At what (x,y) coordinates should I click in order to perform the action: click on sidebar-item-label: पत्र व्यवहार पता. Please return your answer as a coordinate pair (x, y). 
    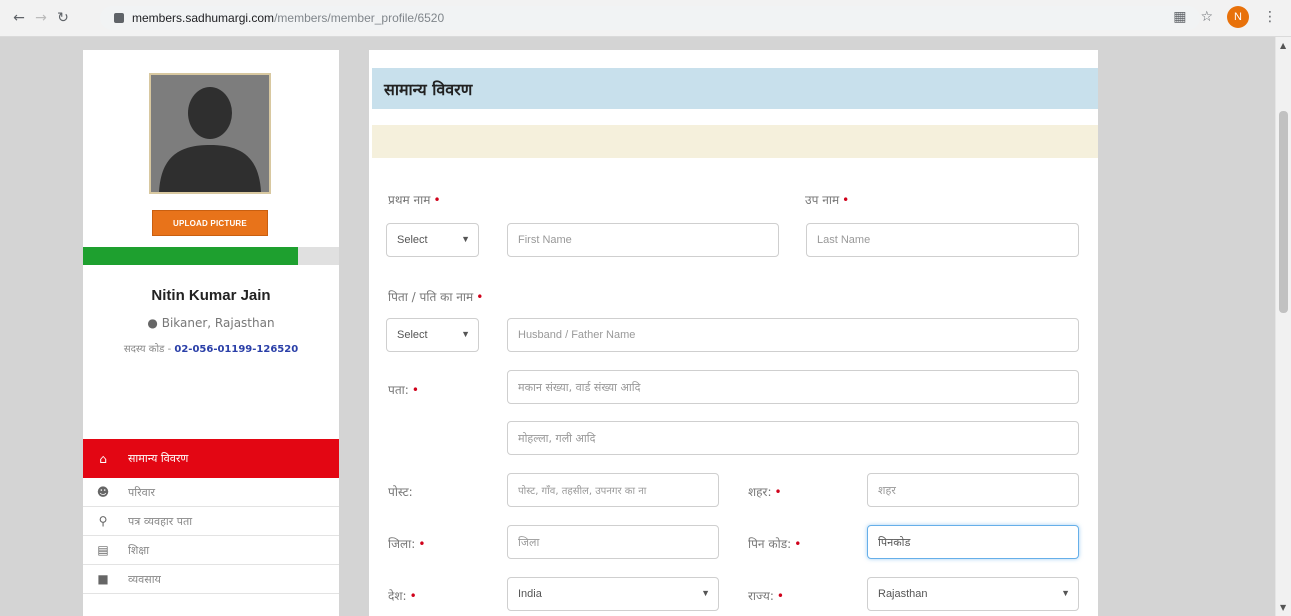
    Looking at the image, I should click on (160, 521).